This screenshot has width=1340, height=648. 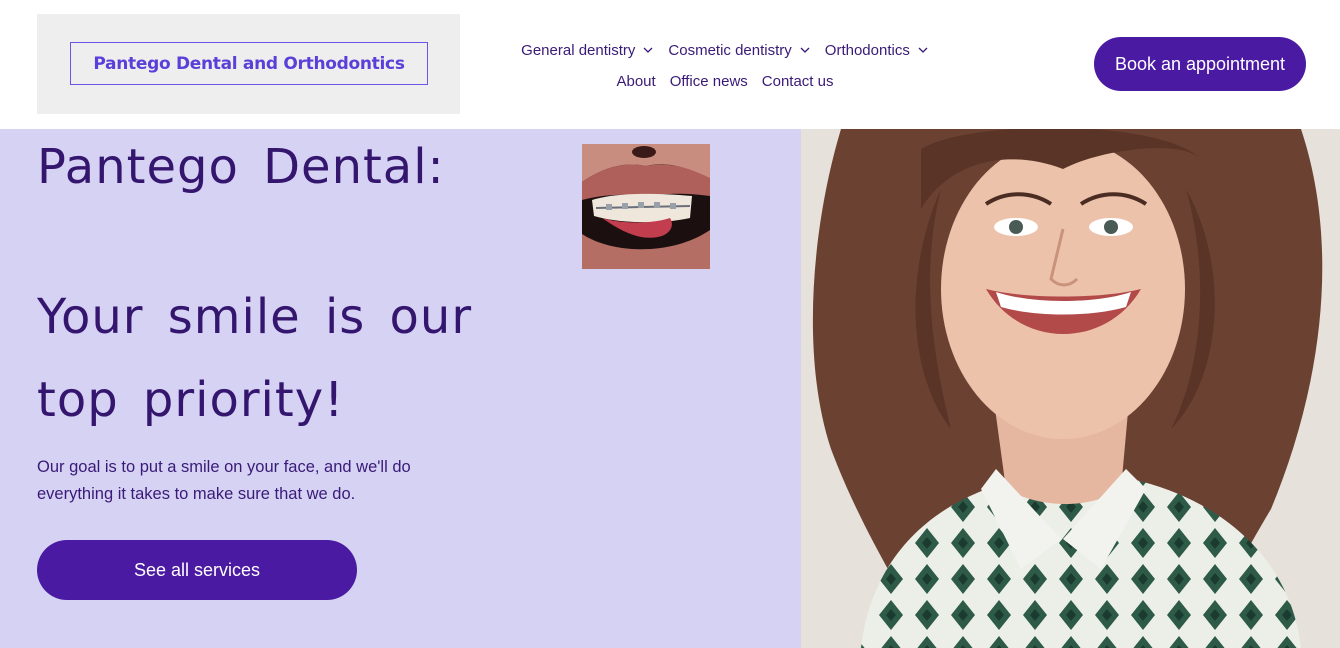 What do you see at coordinates (646, 206) in the screenshot?
I see `braces-smile-image` at bounding box center [646, 206].